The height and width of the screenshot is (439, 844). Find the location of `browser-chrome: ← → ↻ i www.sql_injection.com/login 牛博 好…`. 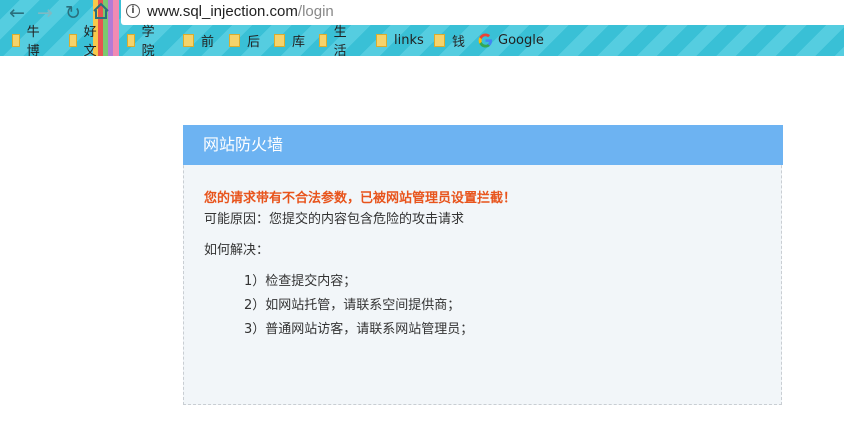

browser-chrome: ← → ↻ i www.sql_injection.com/login 牛博 好… is located at coordinates (422, 28).